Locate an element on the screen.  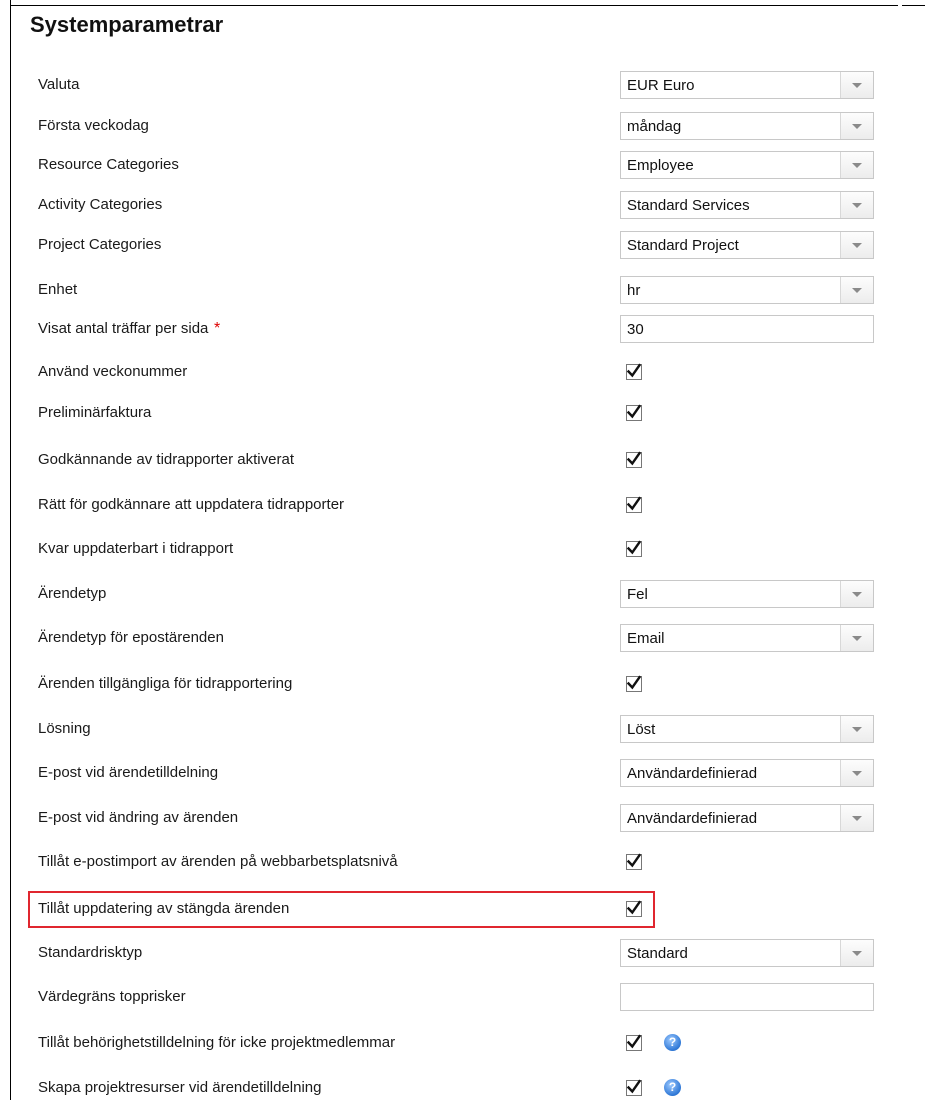
select-value: hr is located at coordinates (634, 290).